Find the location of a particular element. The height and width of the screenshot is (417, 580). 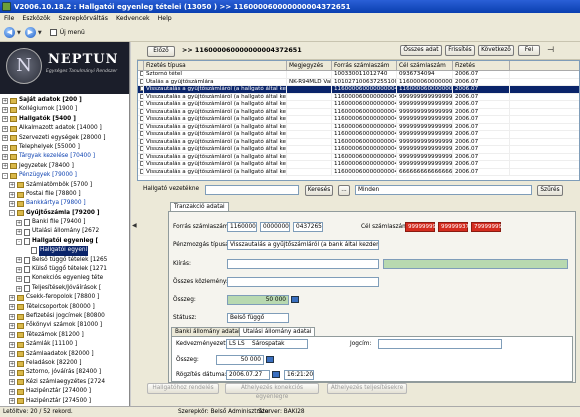

back-button: Előző is located at coordinates (161, 51).